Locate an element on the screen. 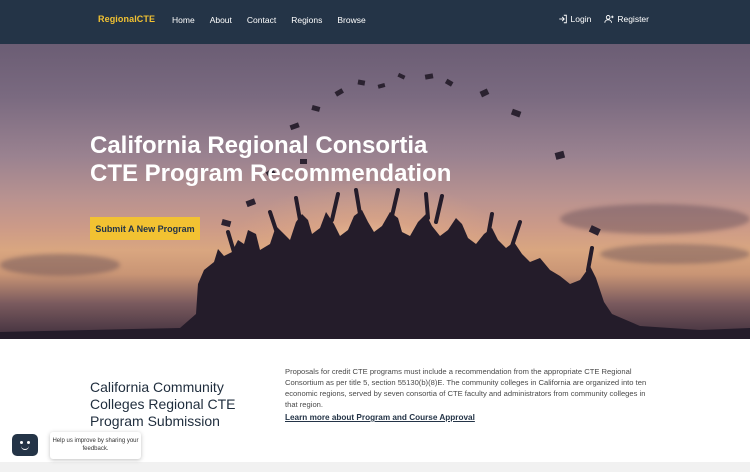 The height and width of the screenshot is (472, 750). nav-links: Home About Contact Regions Browse is located at coordinates (276, 20).